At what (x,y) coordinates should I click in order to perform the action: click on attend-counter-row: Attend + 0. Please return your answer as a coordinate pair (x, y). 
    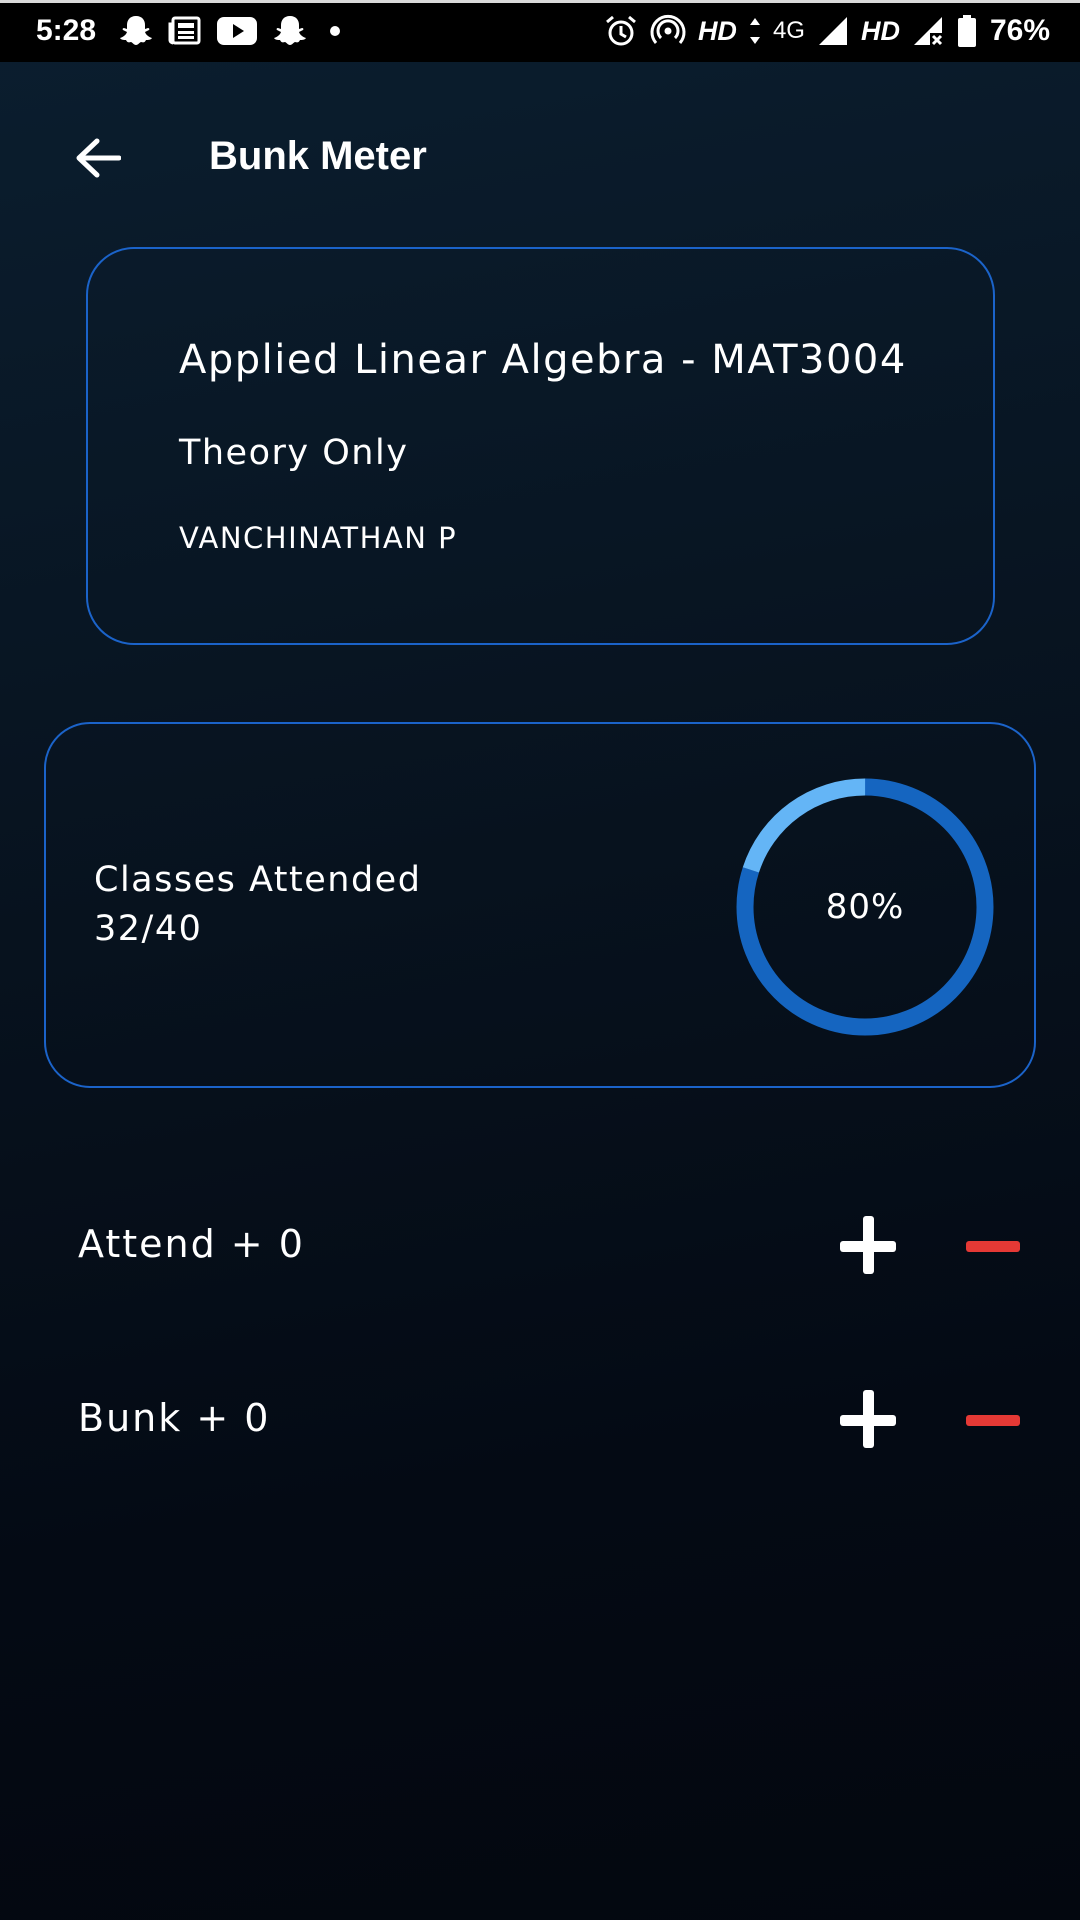
    Looking at the image, I should click on (558, 1246).